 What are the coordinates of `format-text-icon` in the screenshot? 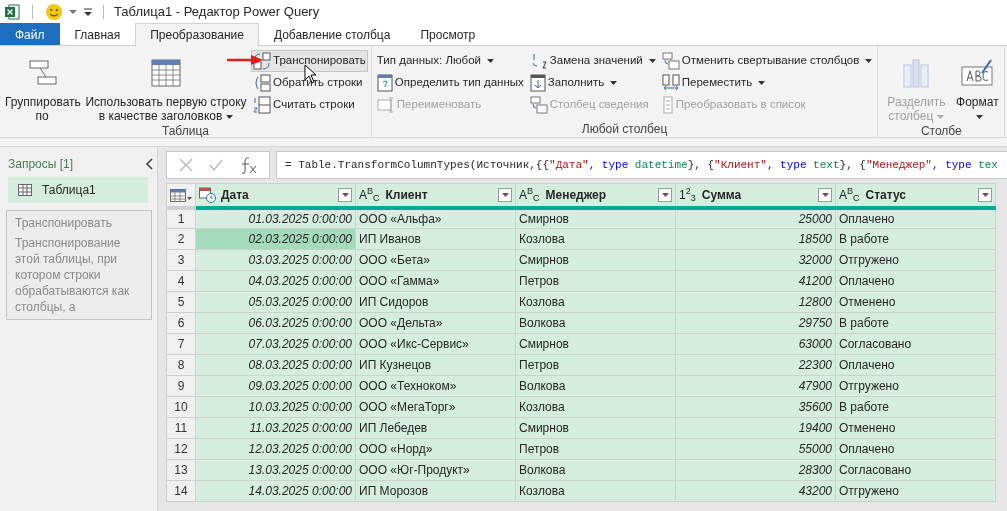 It's located at (977, 73).